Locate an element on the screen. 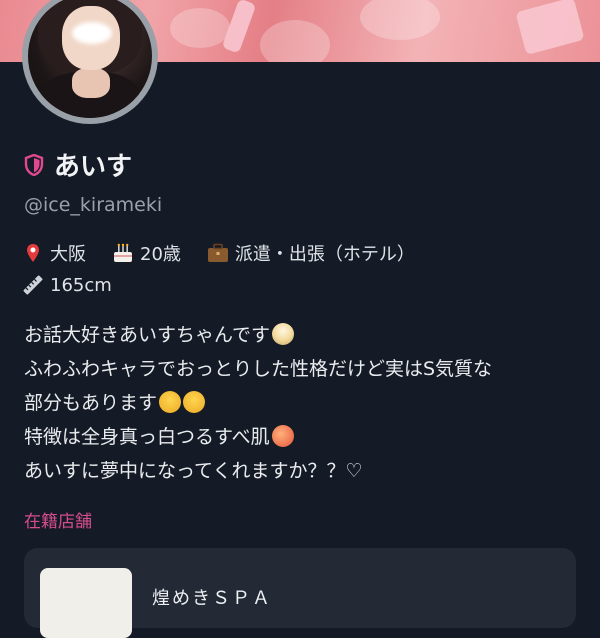 The height and width of the screenshot is (638, 600). store-name: 煌めきＳＰＡ is located at coordinates (212, 598).